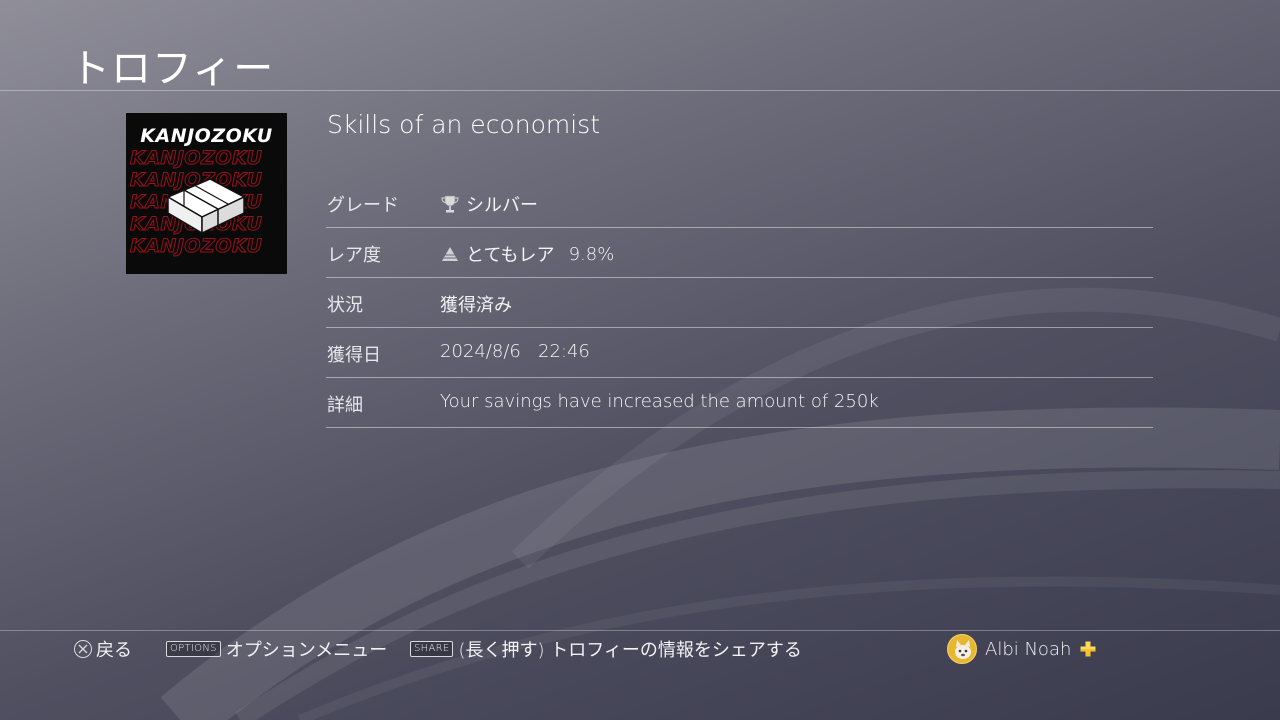 Image resolution: width=1280 pixels, height=720 pixels. I want to click on art-logo-text: KANJOZOKU, so click(206, 136).